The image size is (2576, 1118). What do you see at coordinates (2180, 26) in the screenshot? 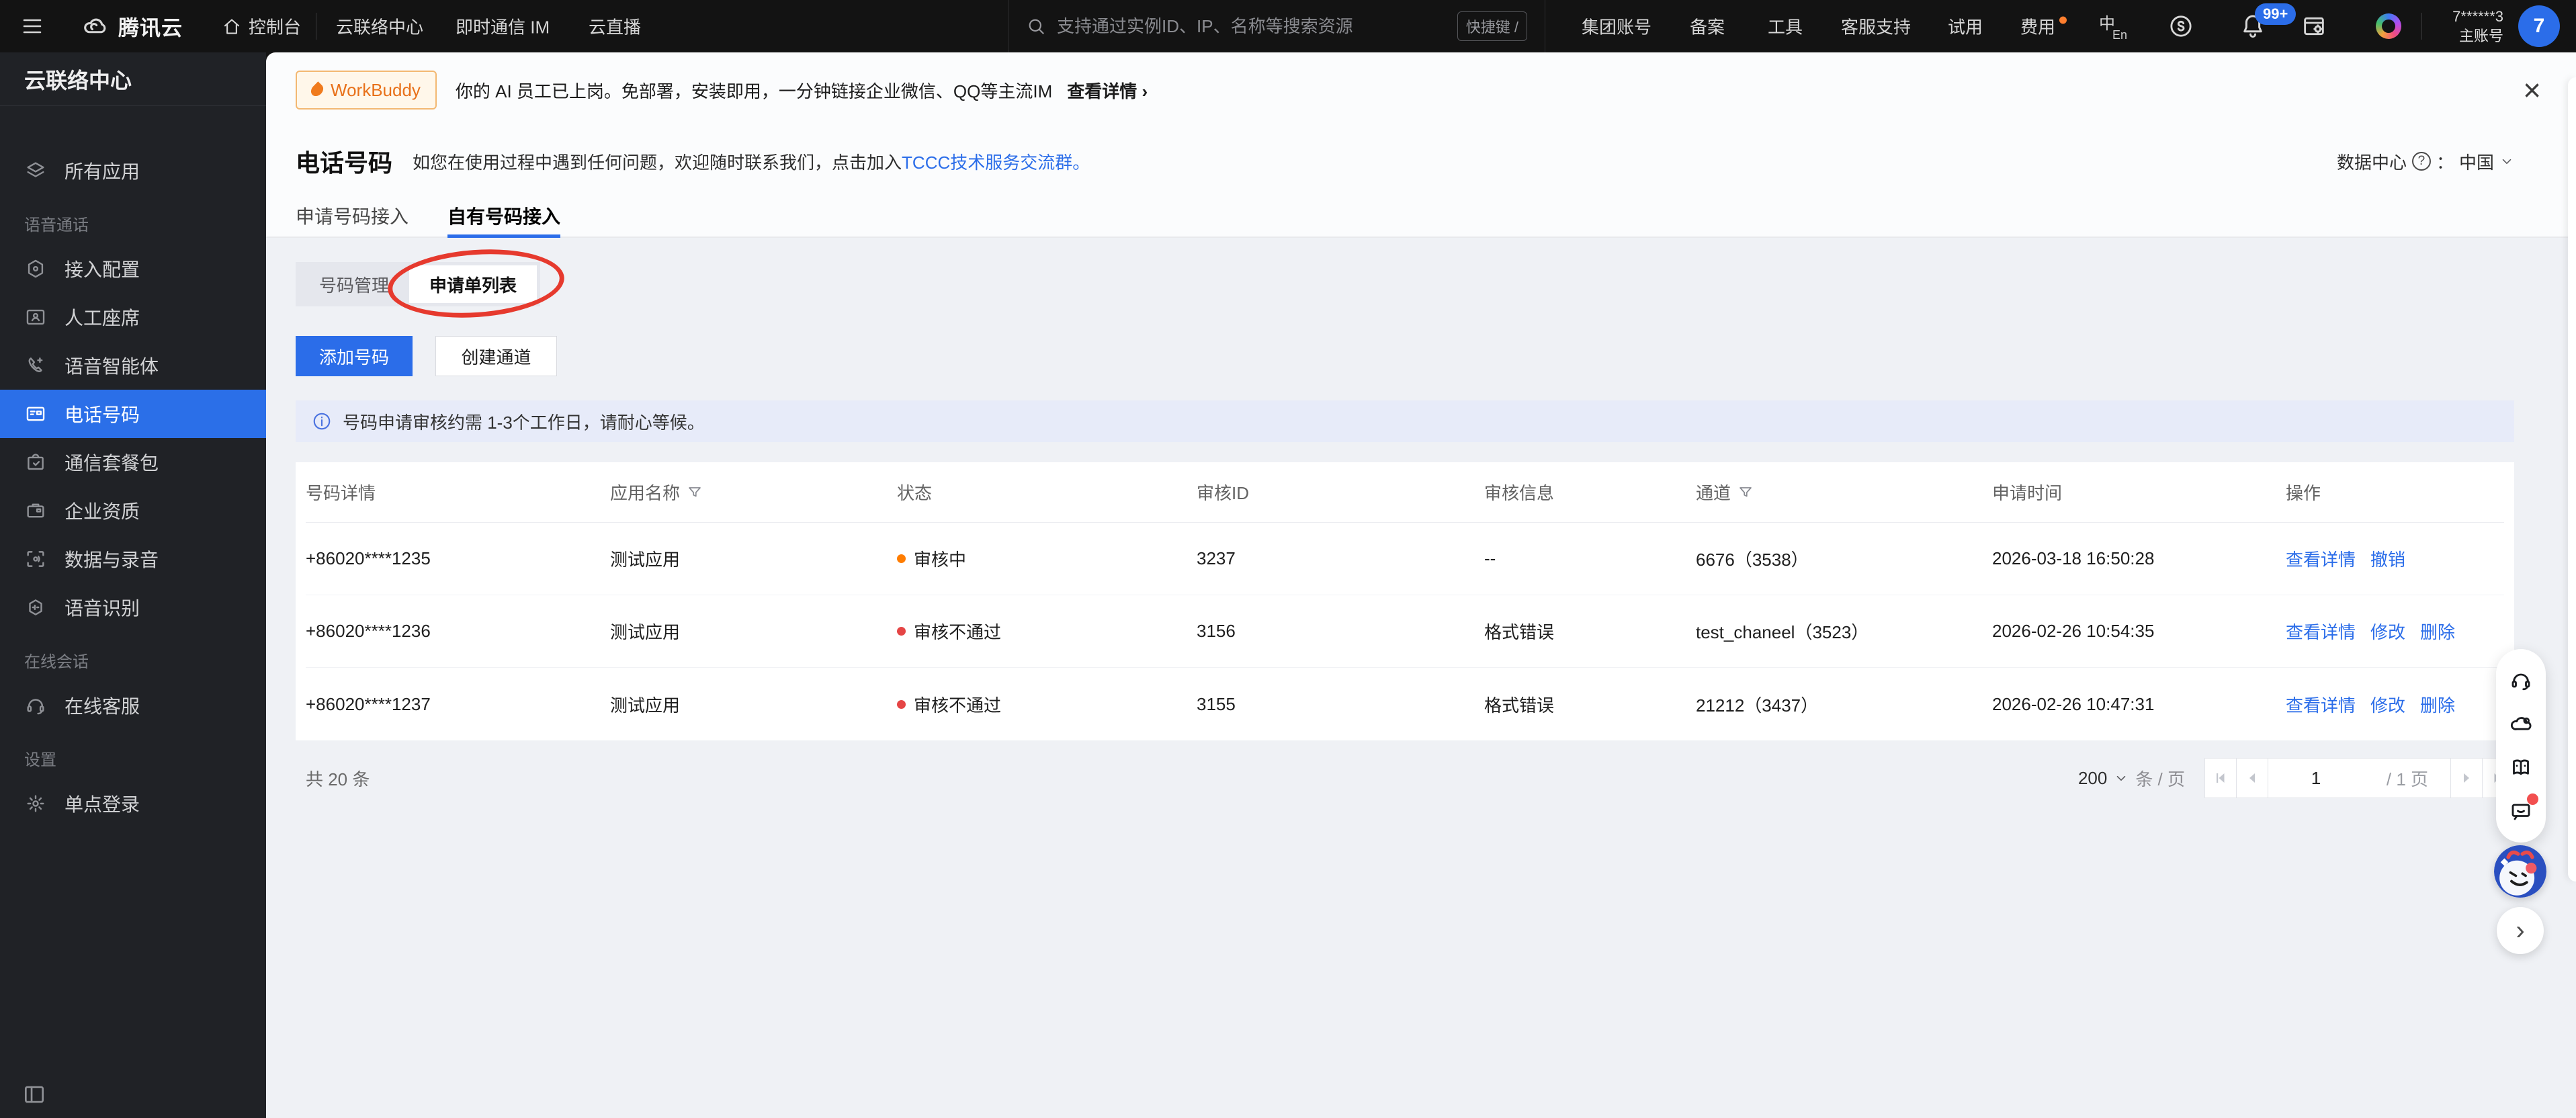
I see `feedback-icon` at bounding box center [2180, 26].